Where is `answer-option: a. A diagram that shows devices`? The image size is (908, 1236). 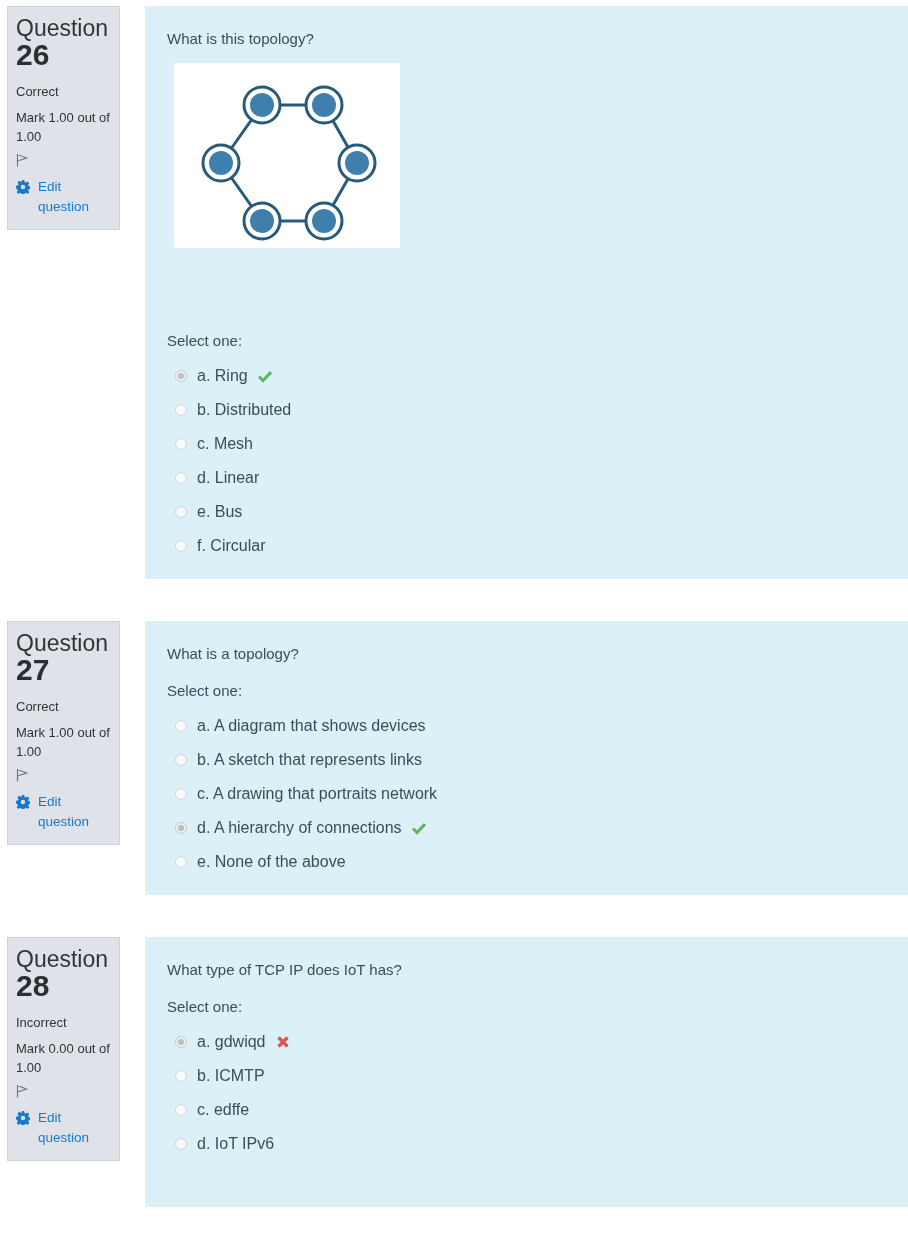 answer-option: a. A diagram that shows devices is located at coordinates (311, 726).